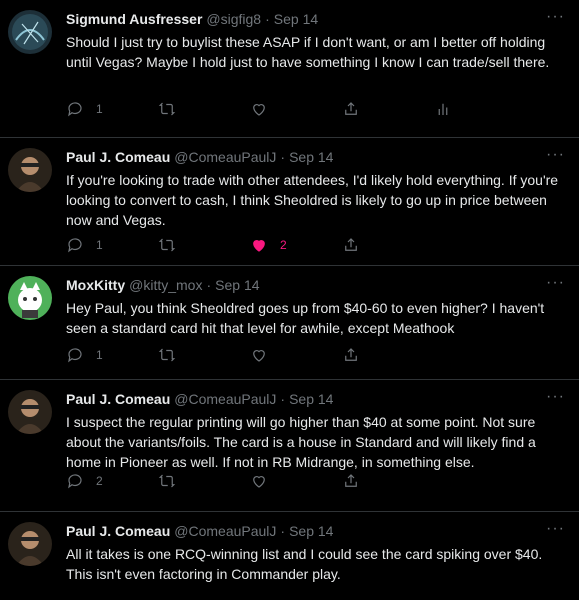 The image size is (579, 600). What do you see at coordinates (443, 109) in the screenshot?
I see `analytics-icon` at bounding box center [443, 109].